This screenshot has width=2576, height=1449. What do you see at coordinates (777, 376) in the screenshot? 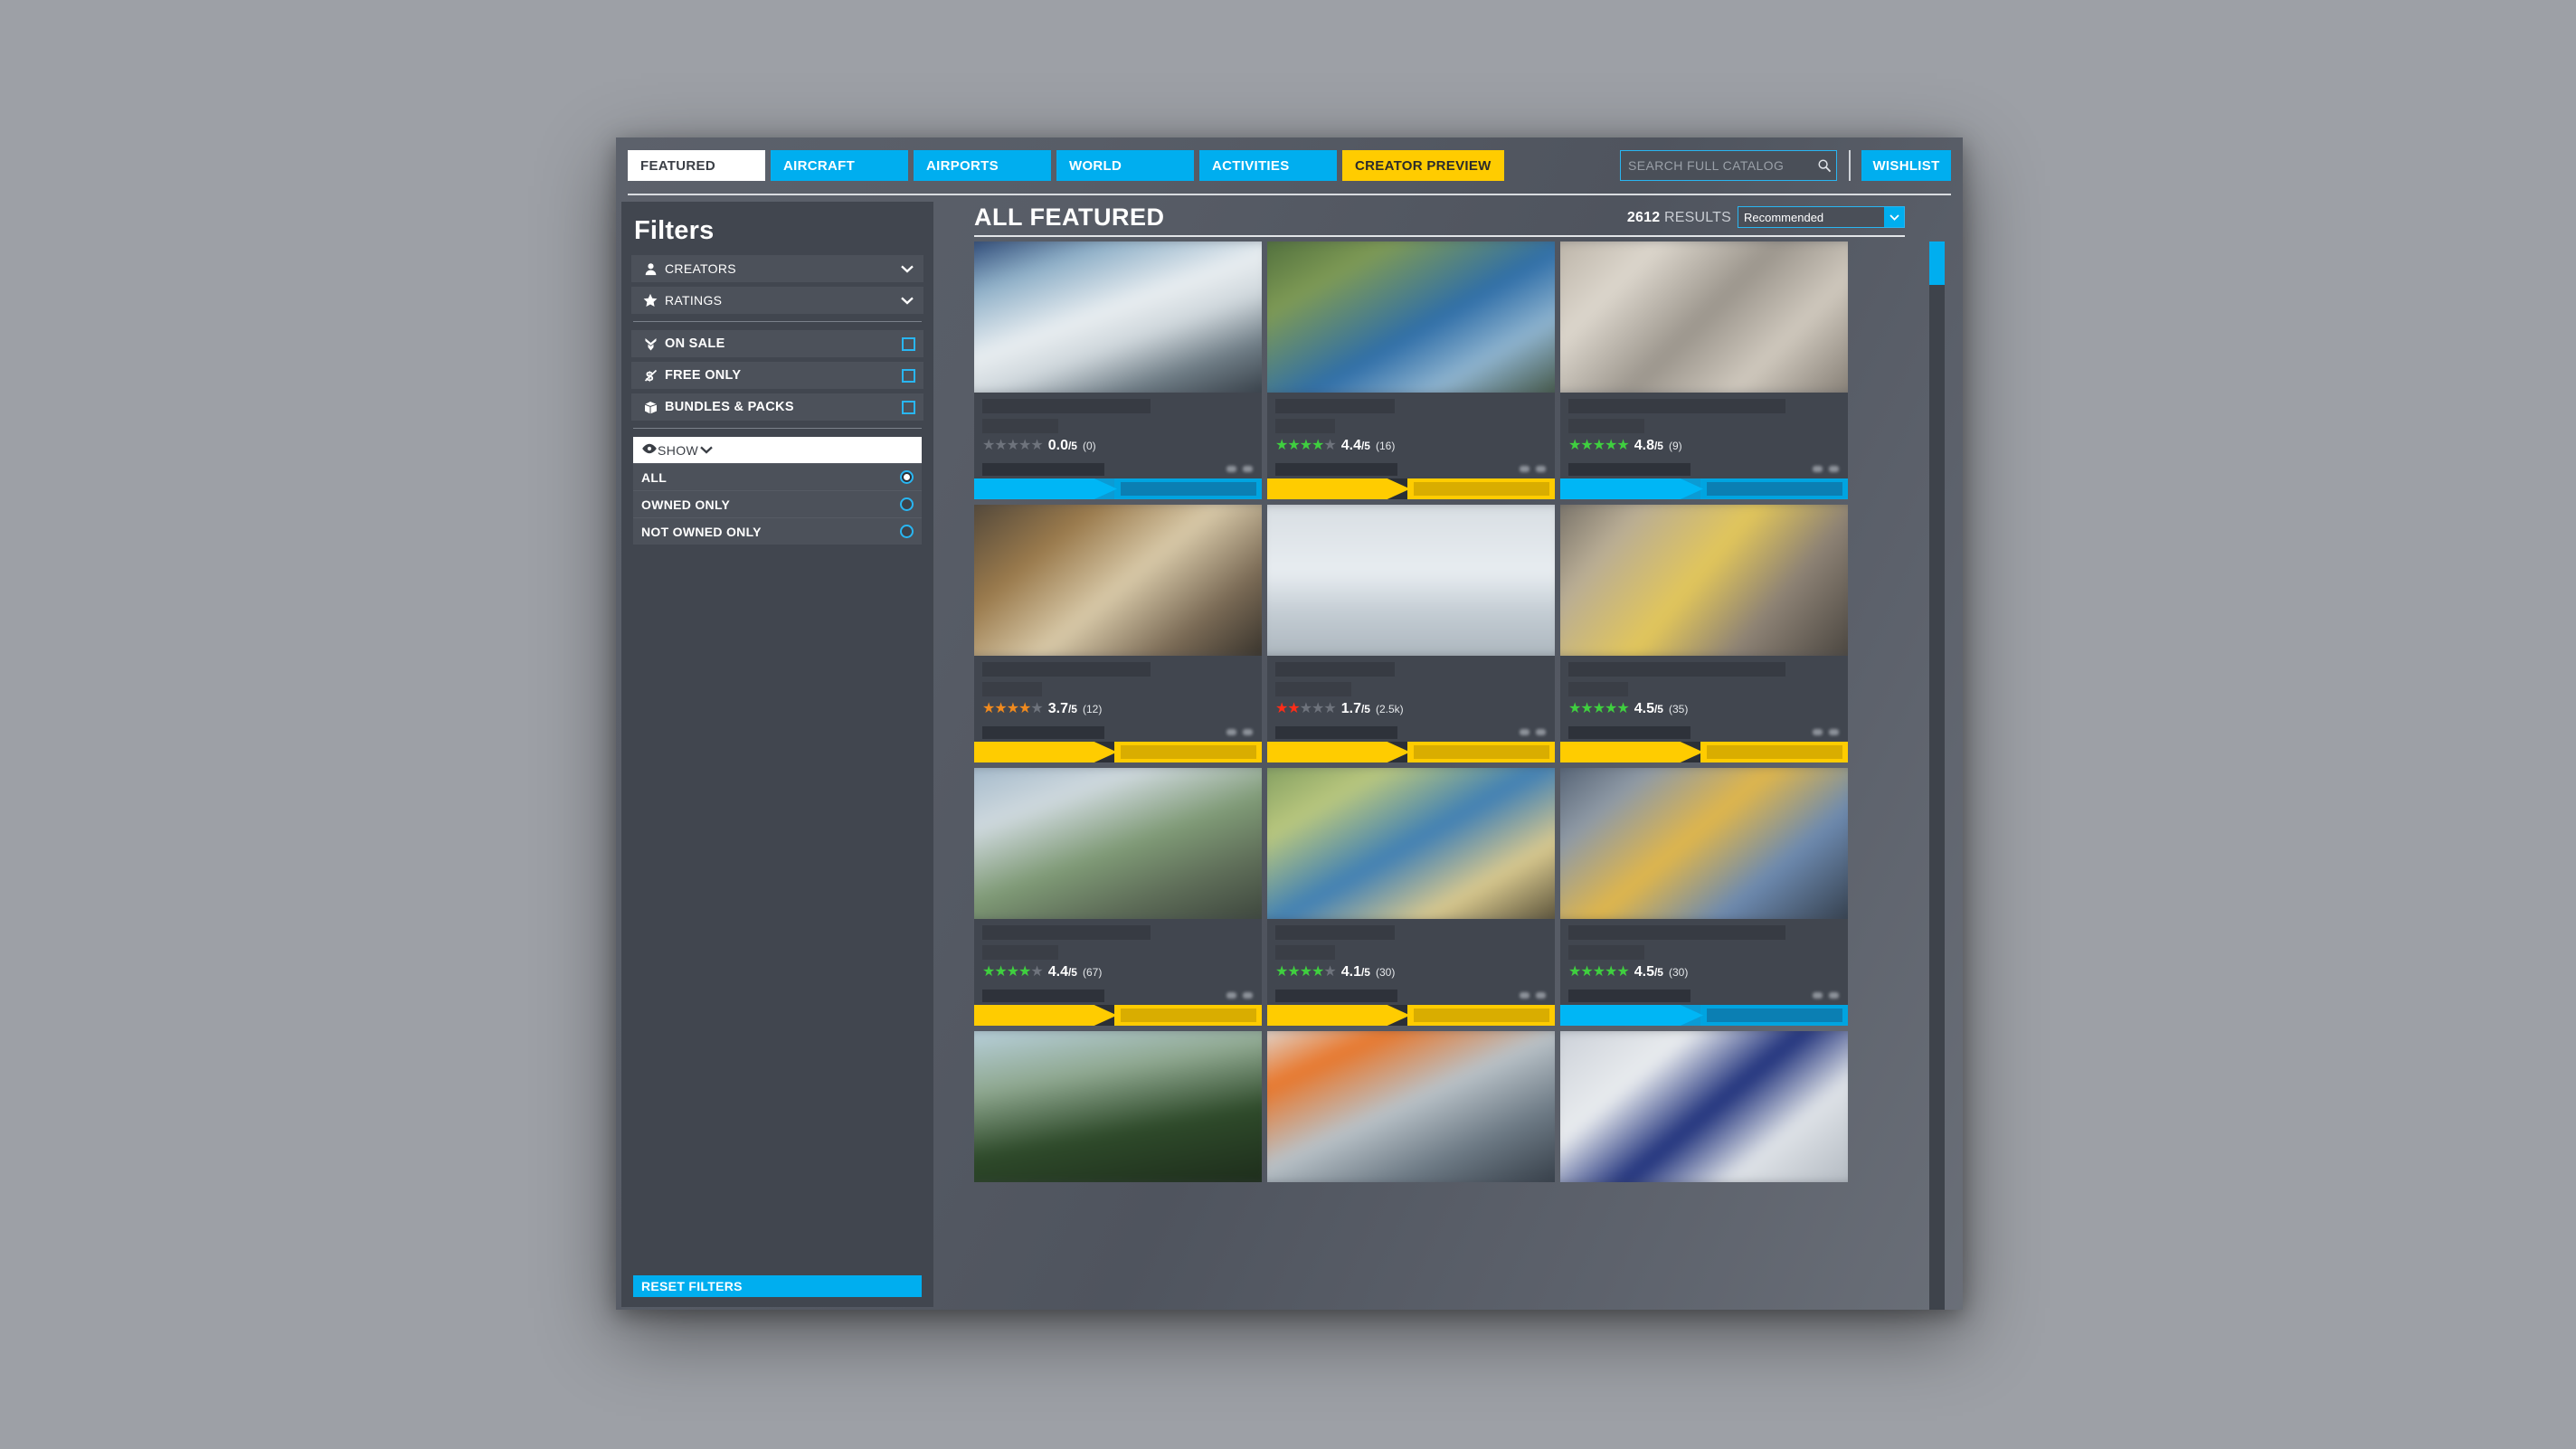
I see `filter-free-only: $ FREE ONLY` at bounding box center [777, 376].